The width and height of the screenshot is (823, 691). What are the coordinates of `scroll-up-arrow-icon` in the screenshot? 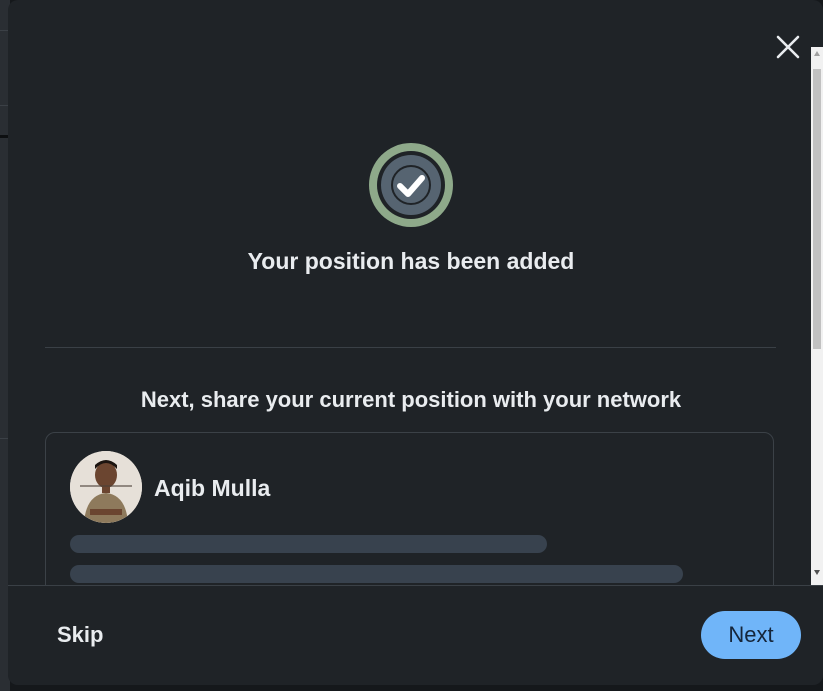 It's located at (817, 53).